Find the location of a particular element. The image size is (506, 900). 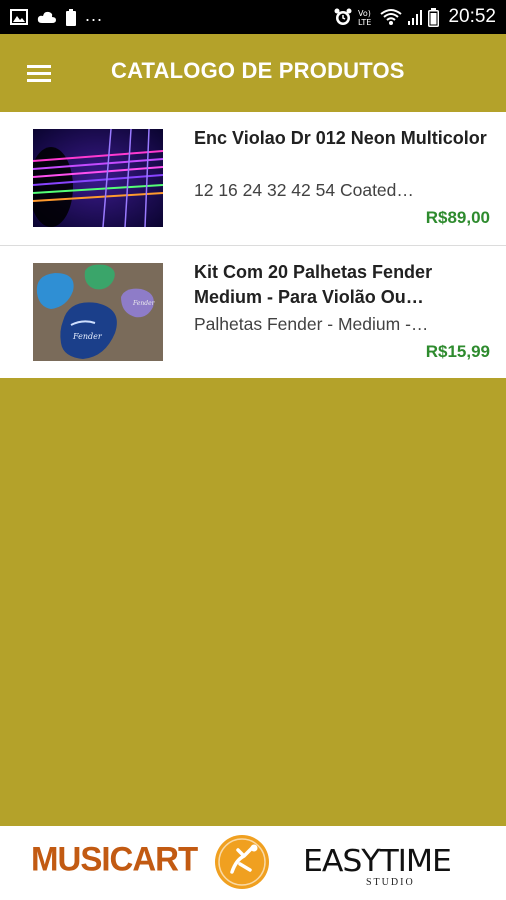

product-title: Enc Violao Dr 012 Neon Multicolor is located at coordinates (340, 138).